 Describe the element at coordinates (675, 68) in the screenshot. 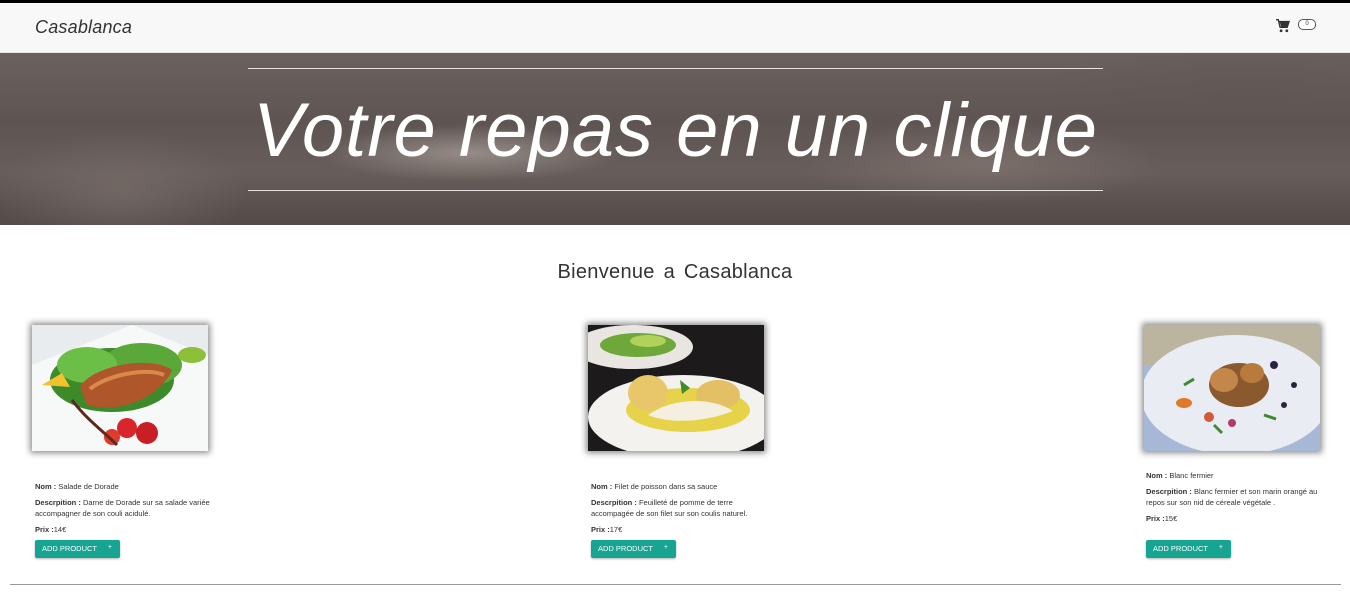

I see `hero-top-rule` at that location.